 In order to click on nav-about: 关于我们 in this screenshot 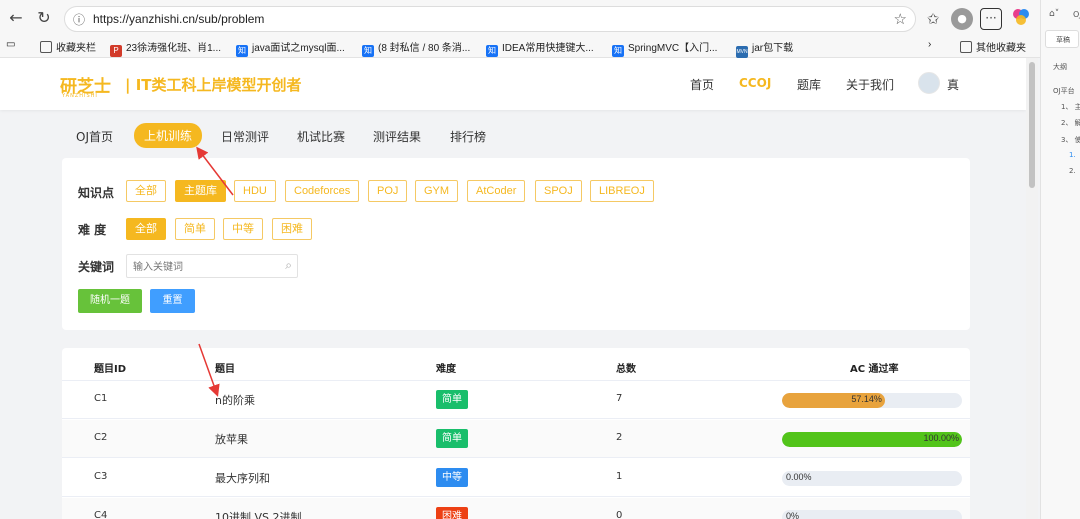, I will do `click(870, 84)`.